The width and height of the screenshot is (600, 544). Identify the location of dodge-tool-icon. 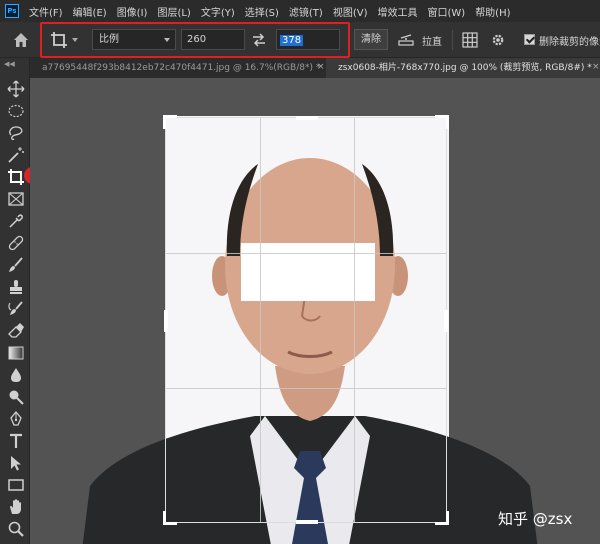
(16, 397).